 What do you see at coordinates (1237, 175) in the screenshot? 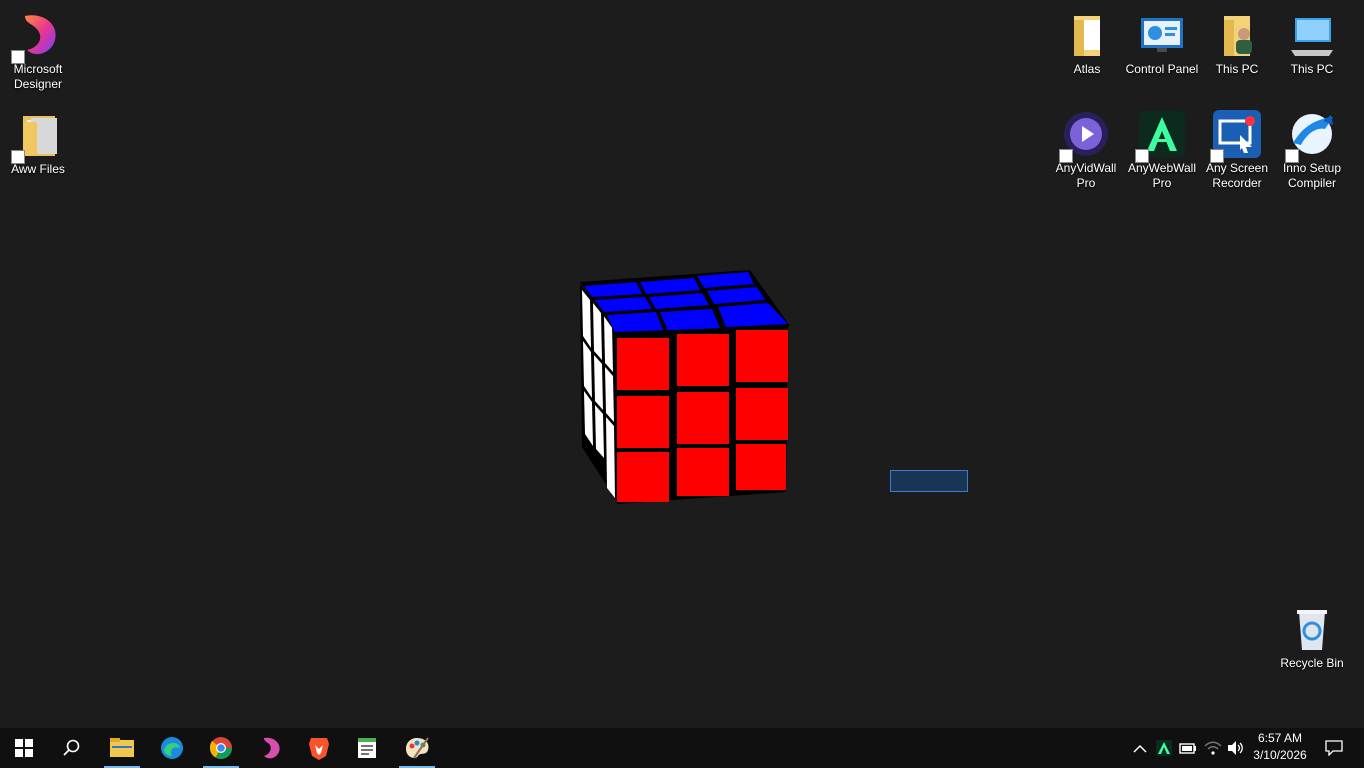
I see `desktop-icon-label: Any Screen Recorder` at bounding box center [1237, 175].